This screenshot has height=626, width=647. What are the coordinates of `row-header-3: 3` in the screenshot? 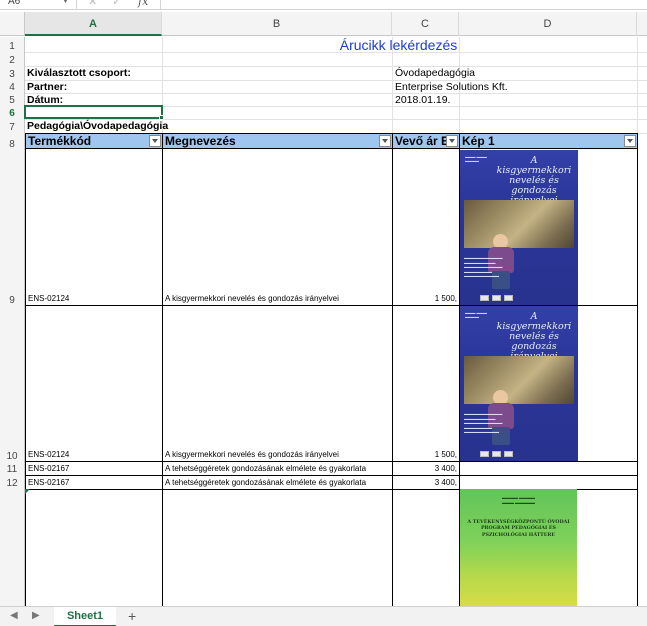 It's located at (12, 73).